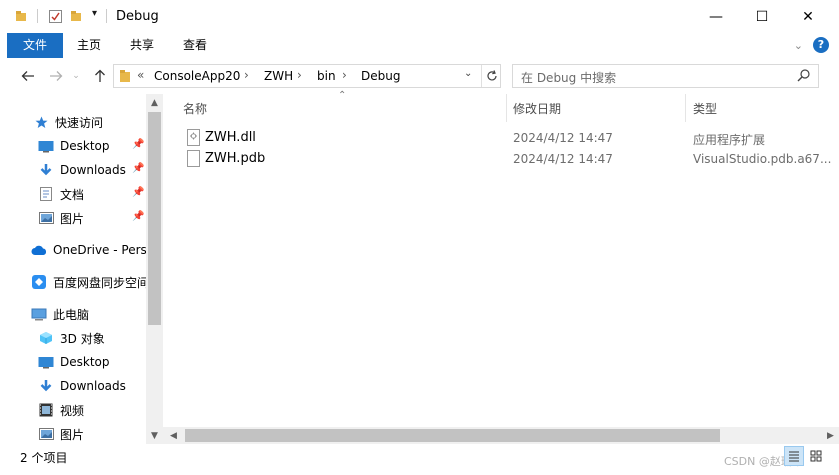  I want to click on search-icon, so click(803, 77).